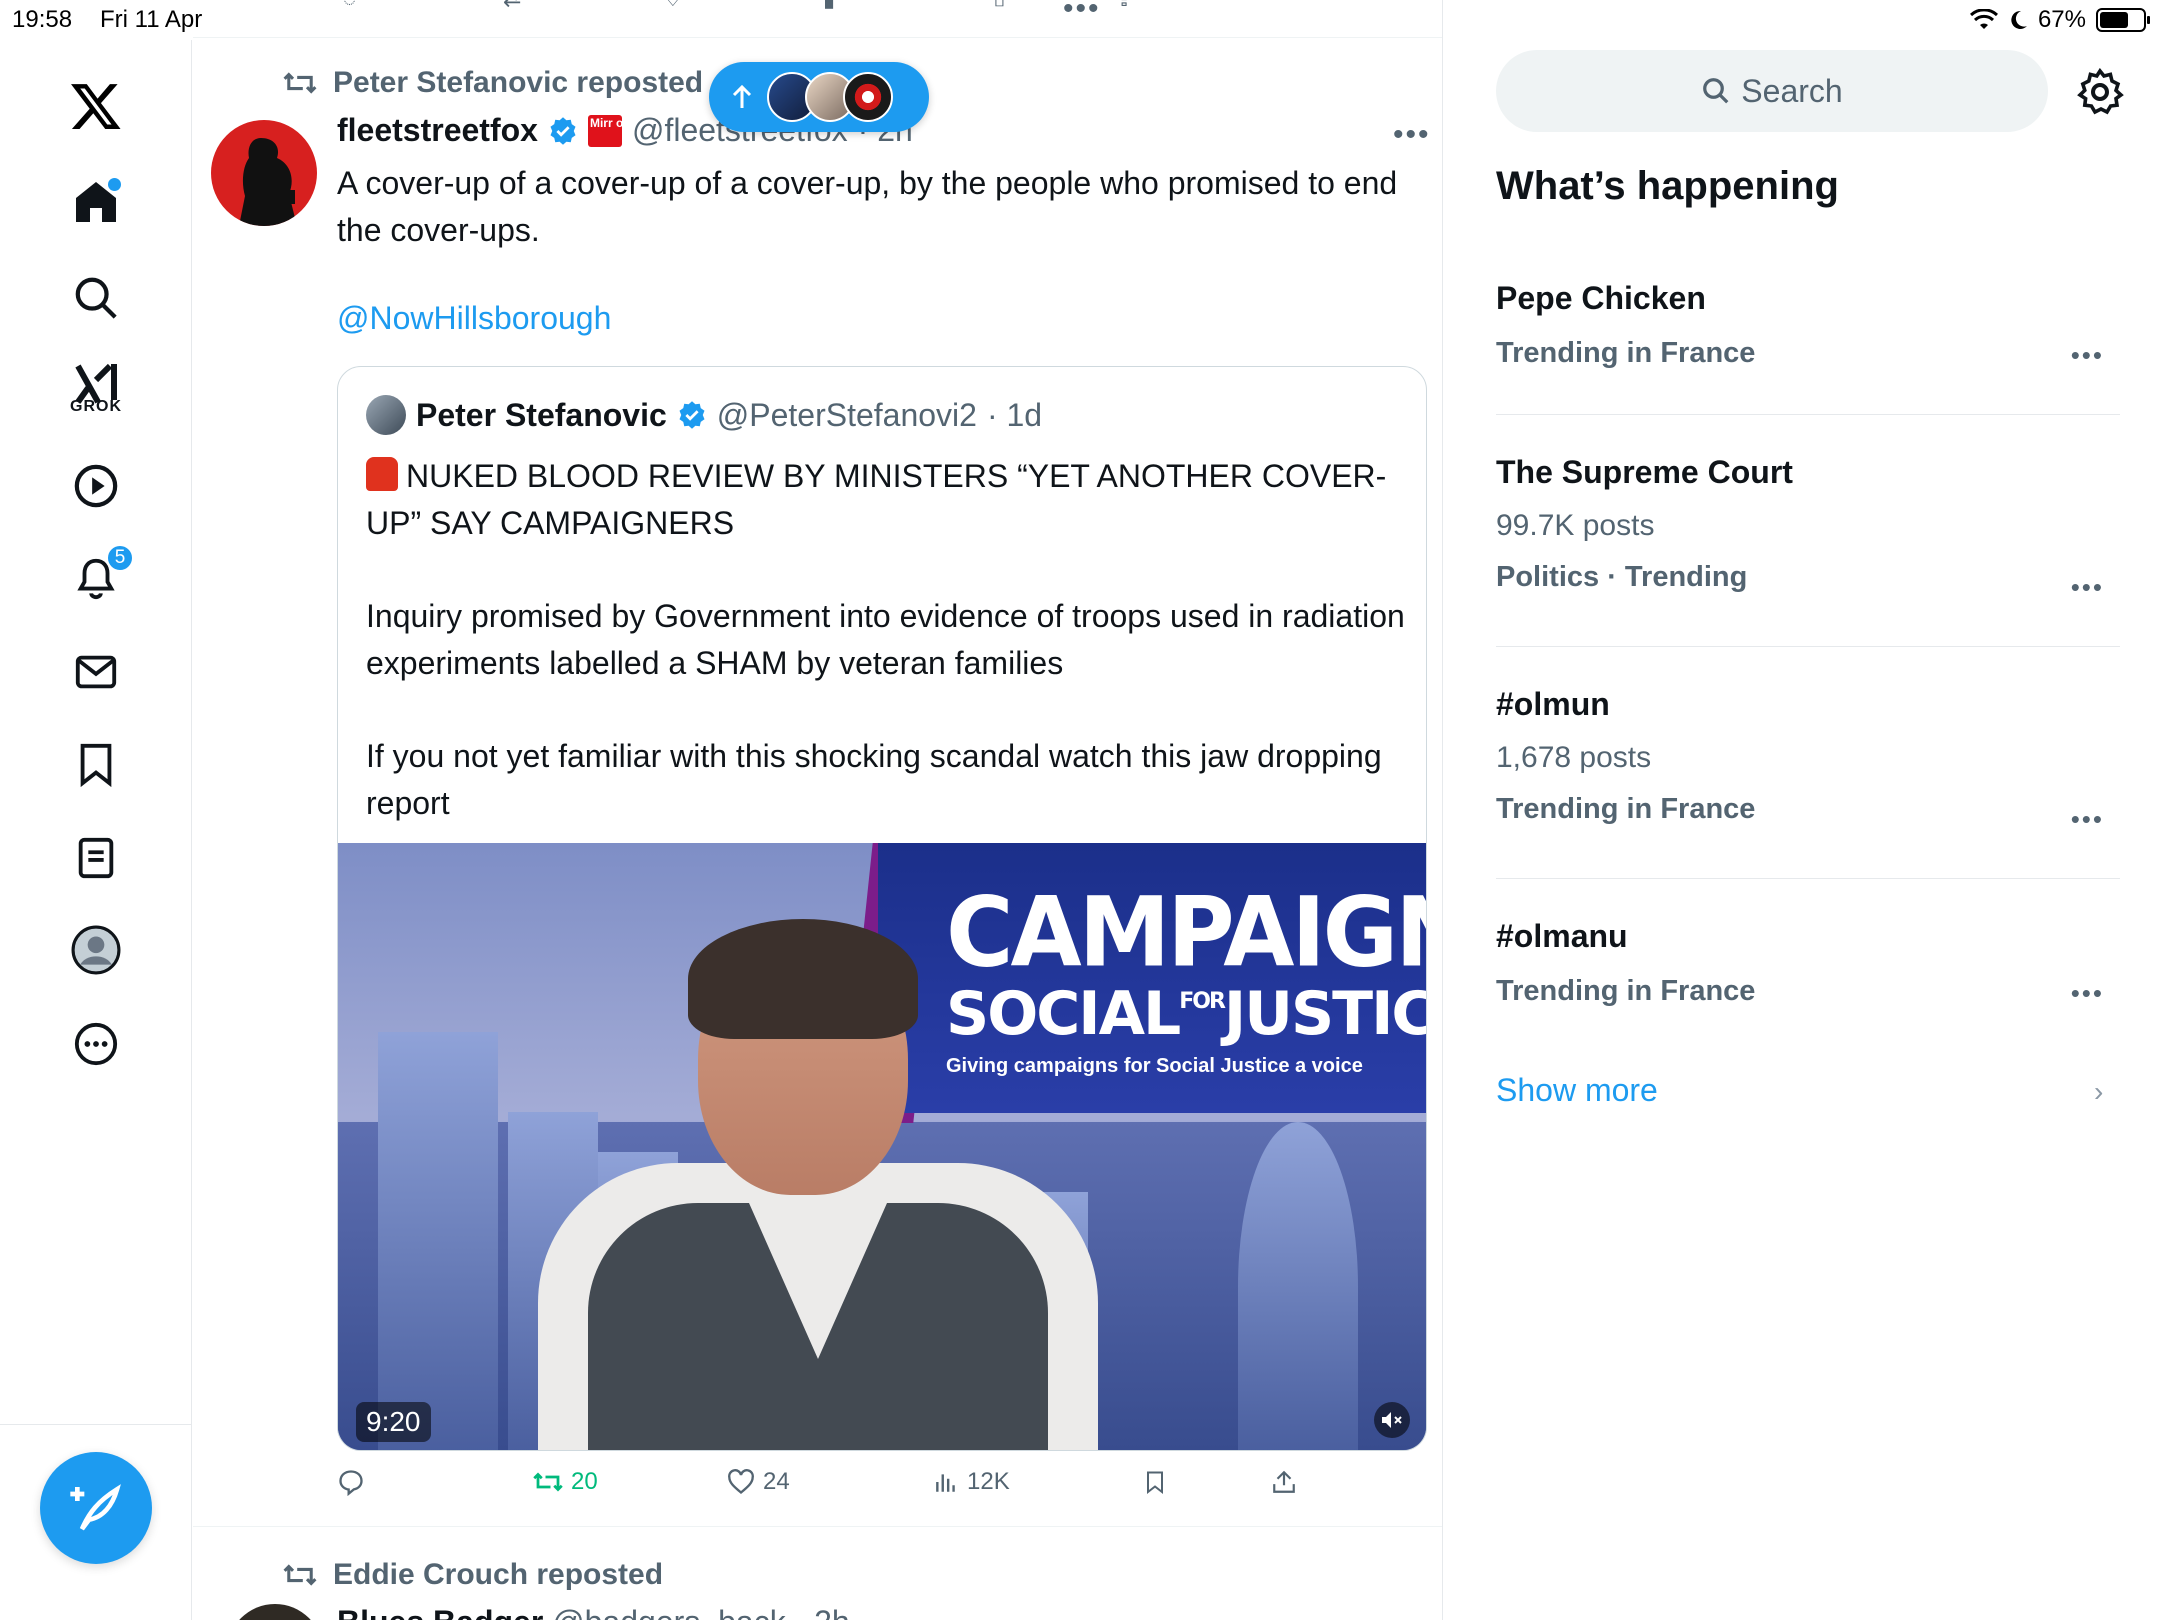 The width and height of the screenshot is (2160, 1620). I want to click on next-author-handle: @badgers_back, so click(669, 1612).